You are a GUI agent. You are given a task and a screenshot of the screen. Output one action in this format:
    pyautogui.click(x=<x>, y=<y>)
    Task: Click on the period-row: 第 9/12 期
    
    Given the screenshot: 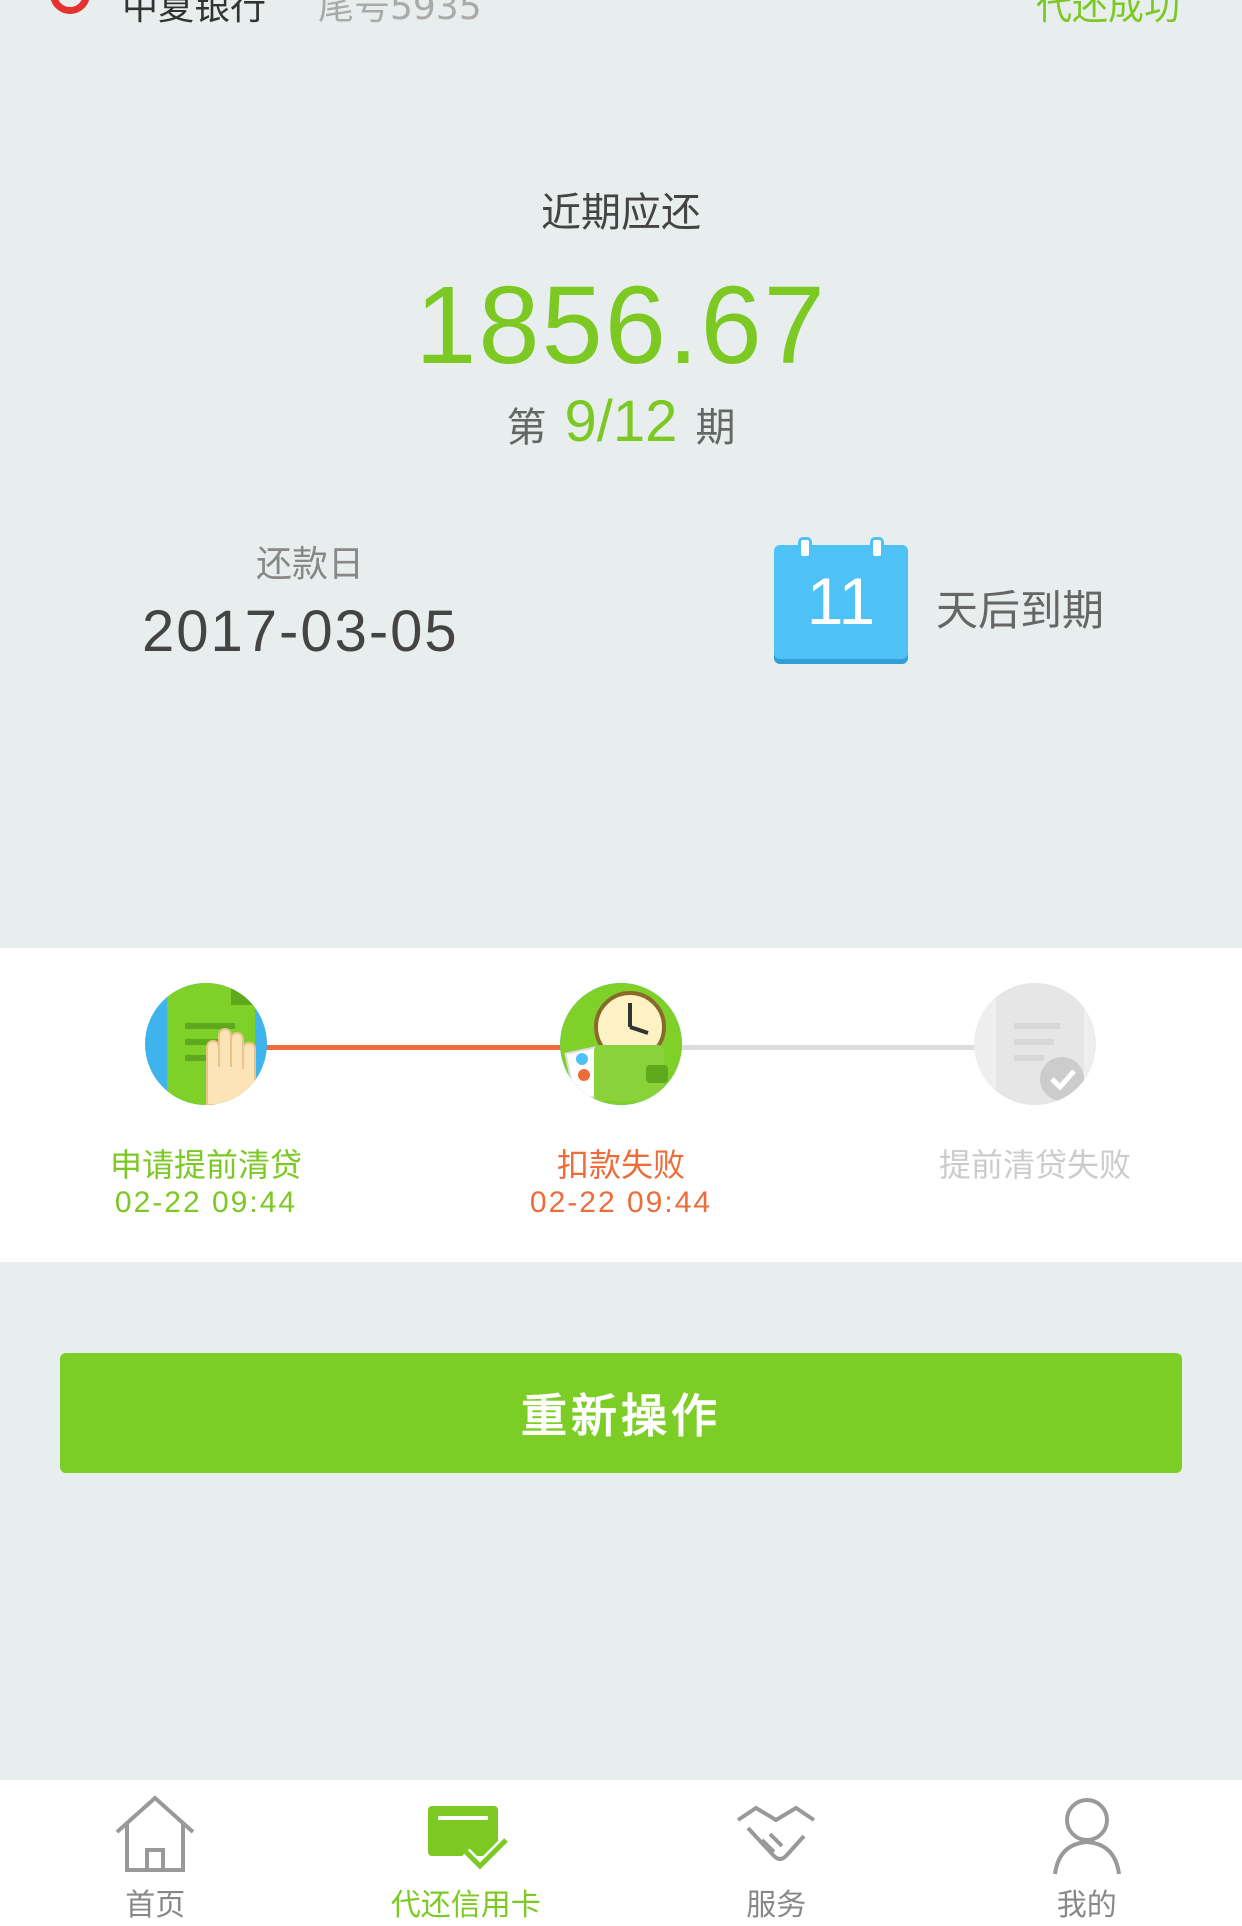 What is the action you would take?
    pyautogui.click(x=621, y=421)
    